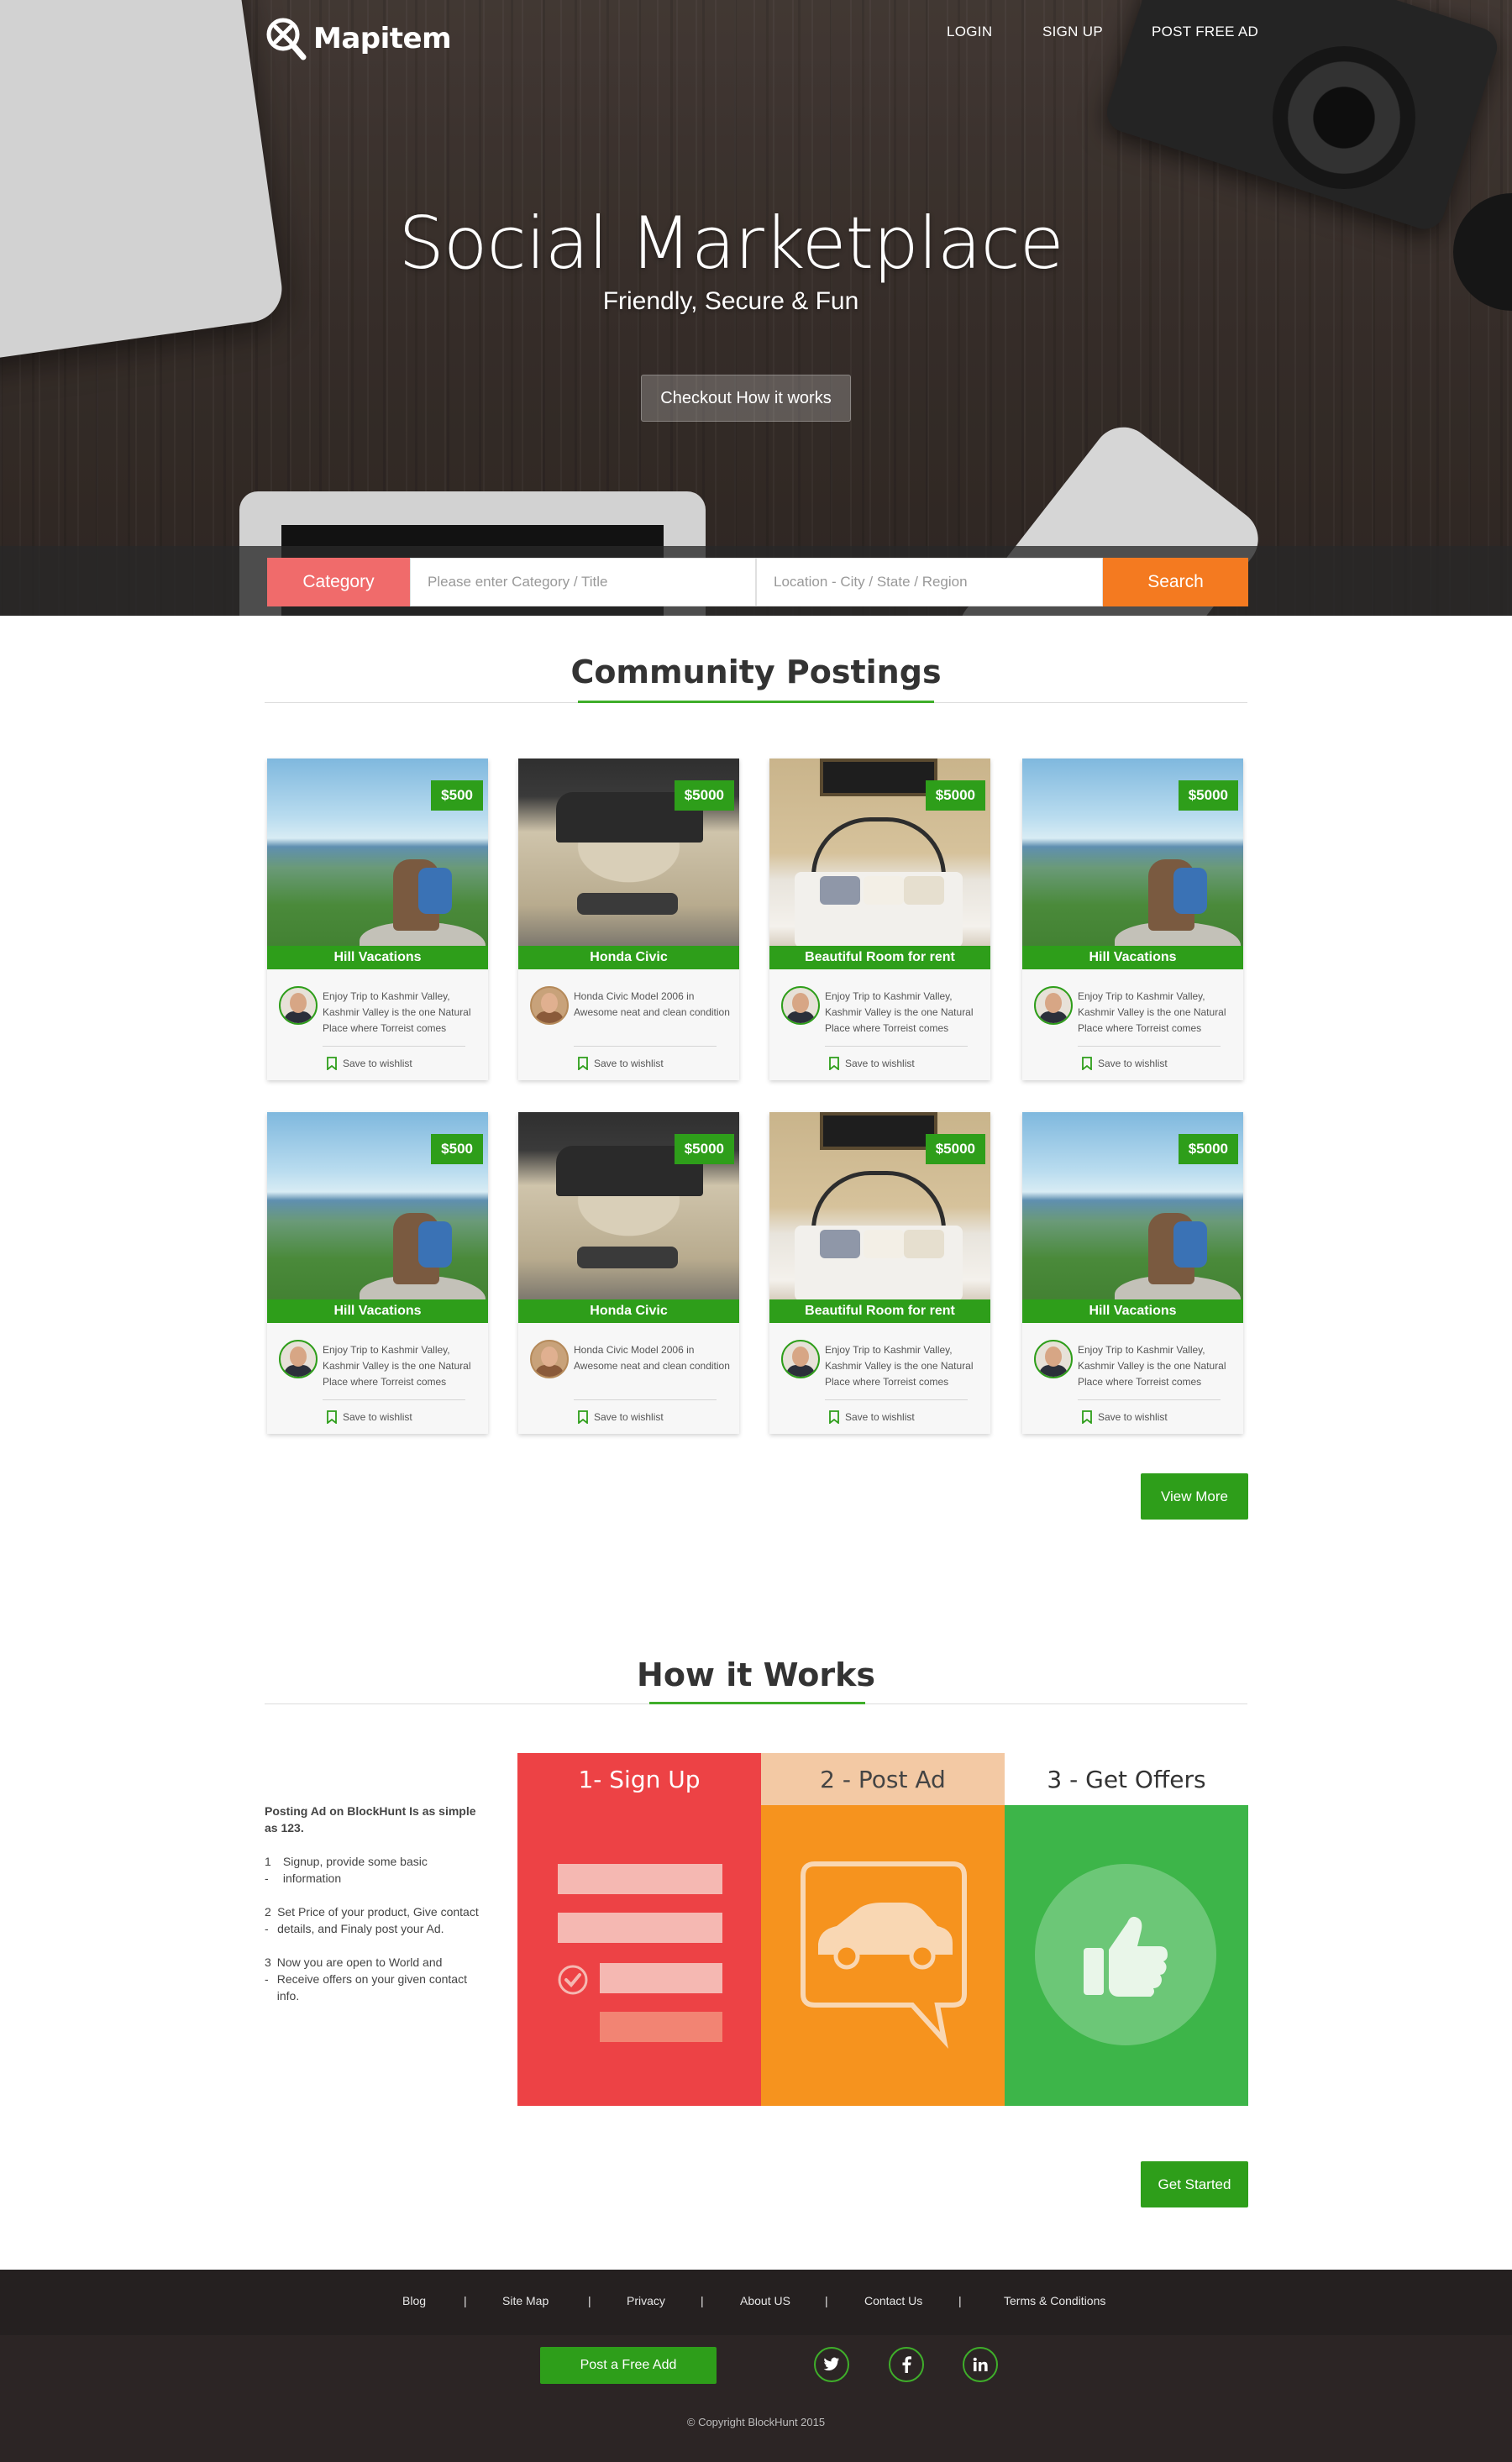 The height and width of the screenshot is (2462, 1512). I want to click on footer-bottom, so click(756, 2398).